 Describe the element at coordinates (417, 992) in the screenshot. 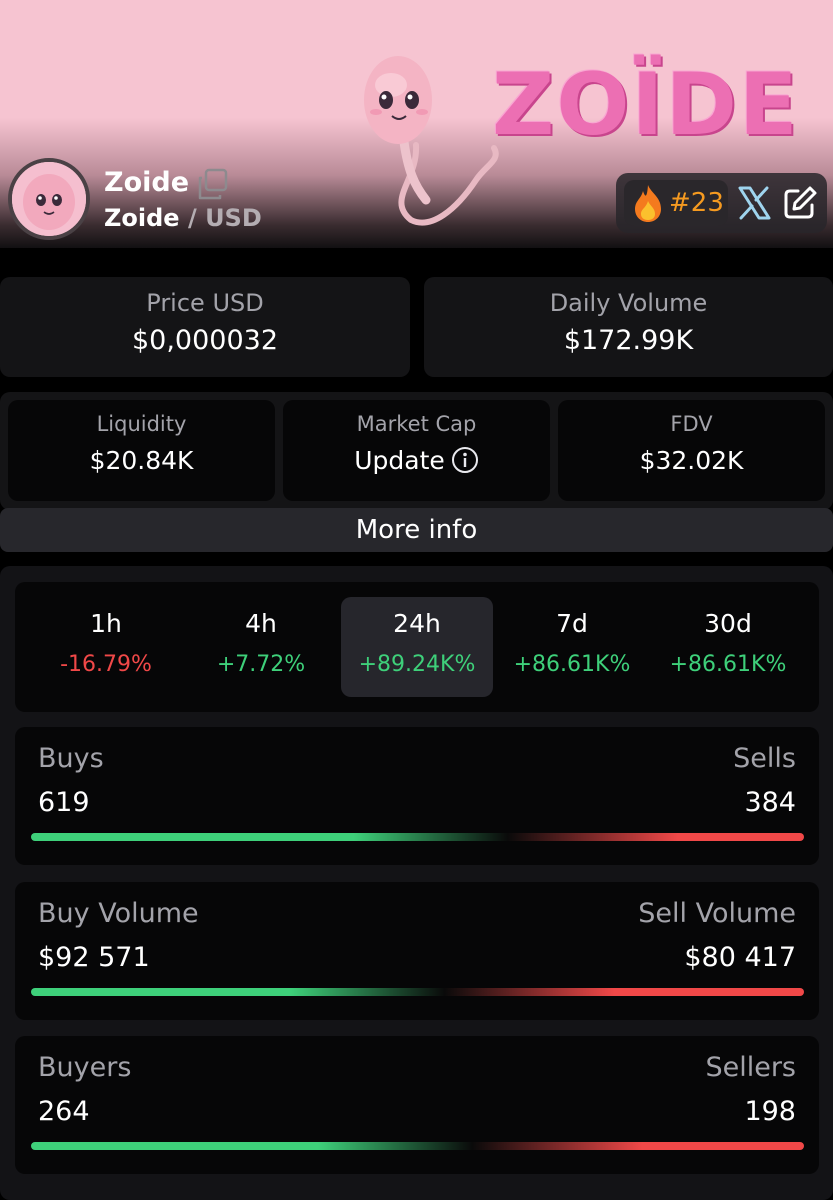

I see `volume-bar` at that location.